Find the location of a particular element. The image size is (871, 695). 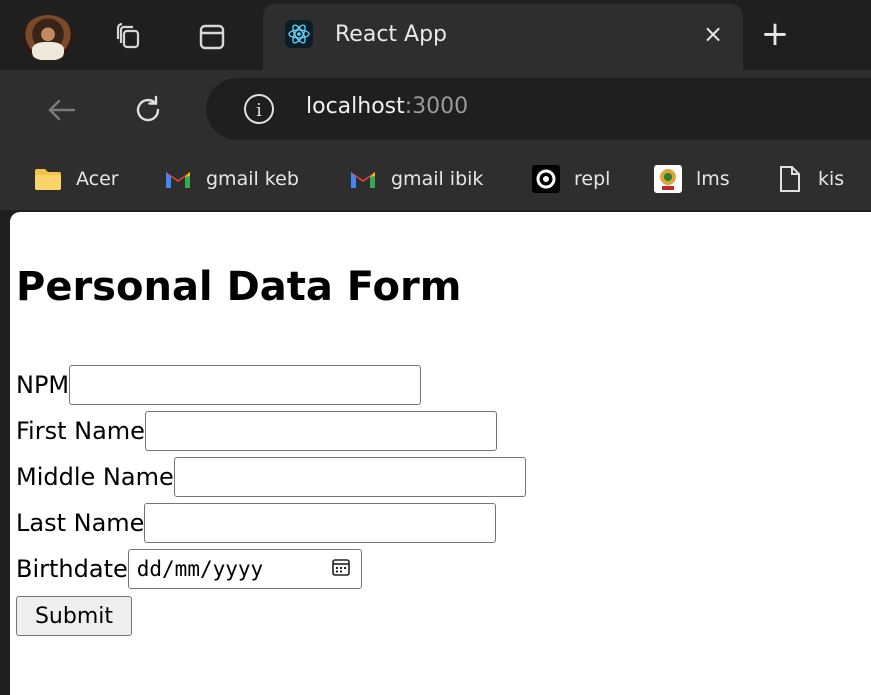

url-port: :3000 is located at coordinates (436, 106).